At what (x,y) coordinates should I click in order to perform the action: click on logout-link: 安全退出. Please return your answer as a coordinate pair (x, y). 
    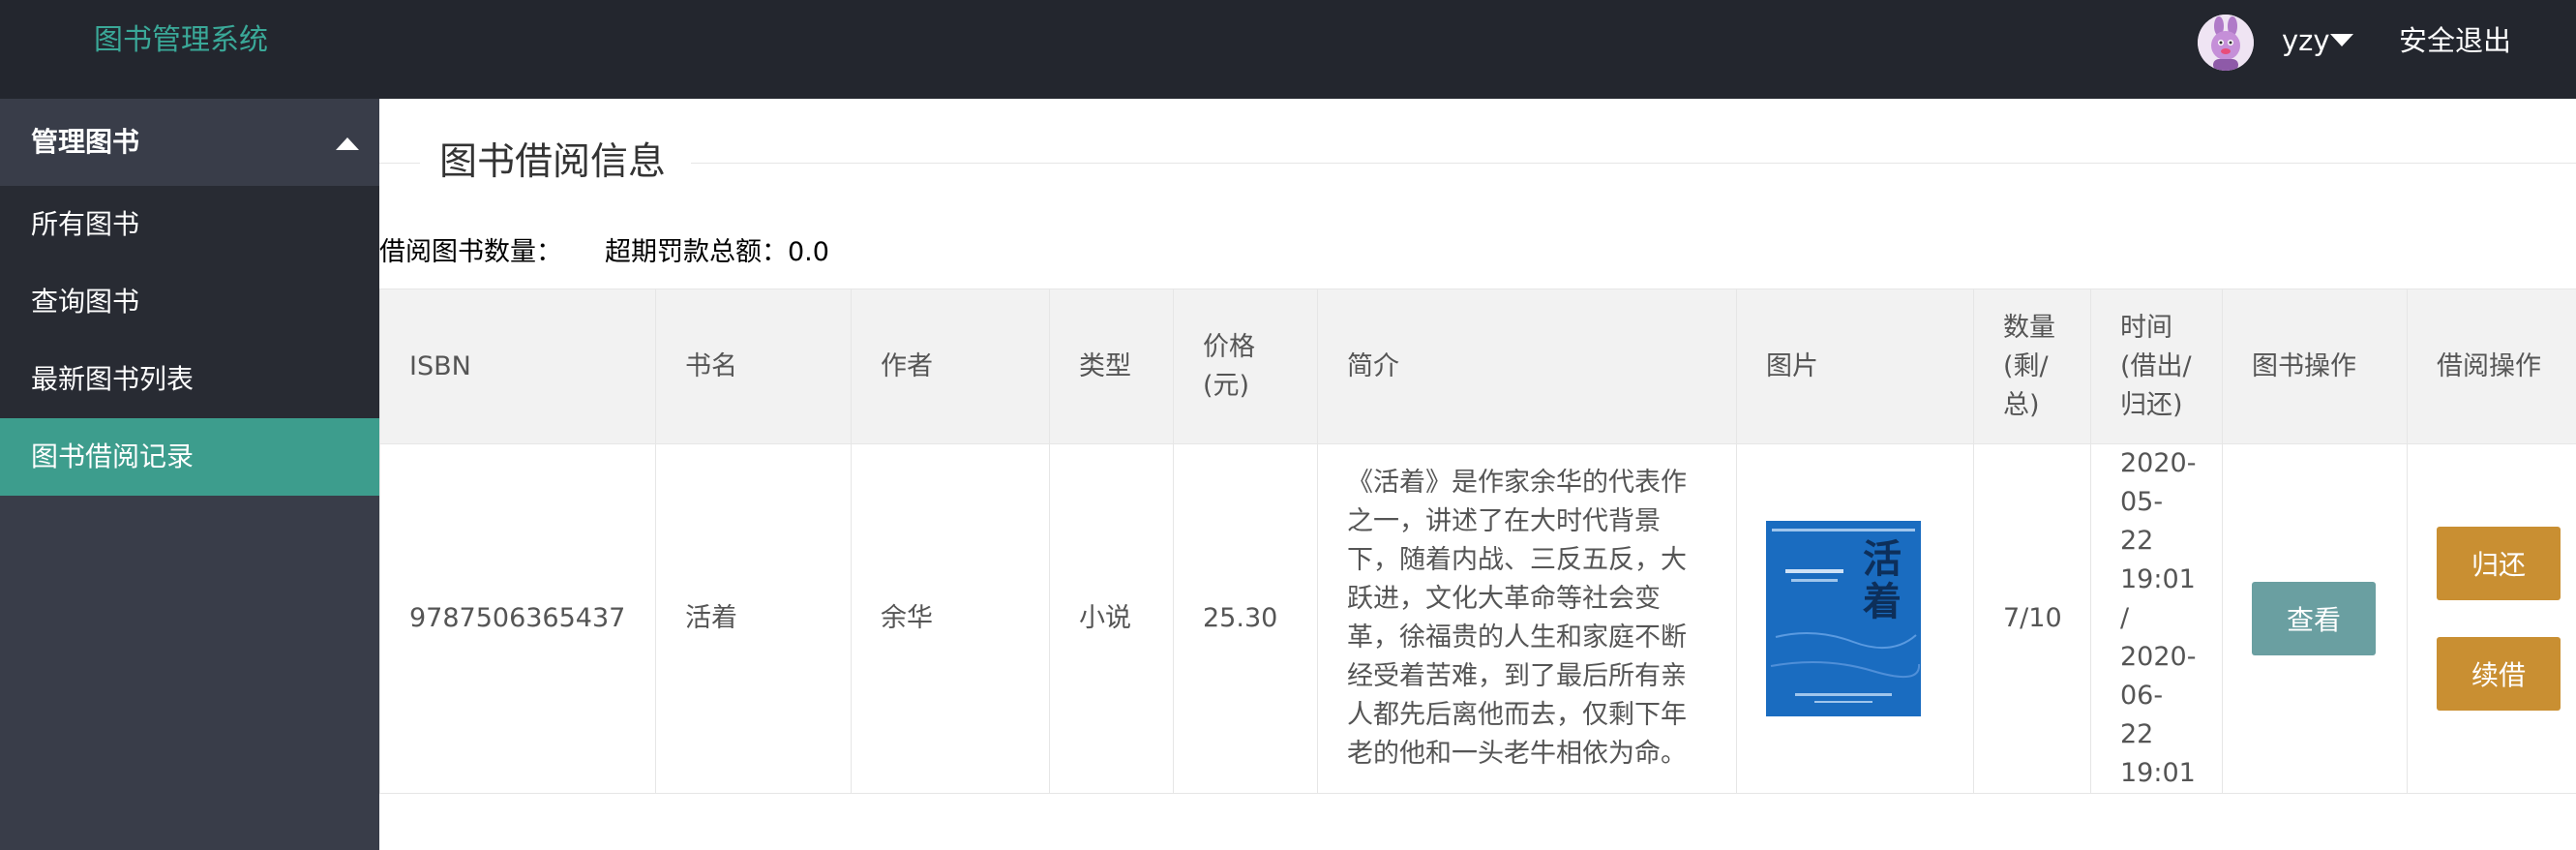
    Looking at the image, I should click on (2455, 40).